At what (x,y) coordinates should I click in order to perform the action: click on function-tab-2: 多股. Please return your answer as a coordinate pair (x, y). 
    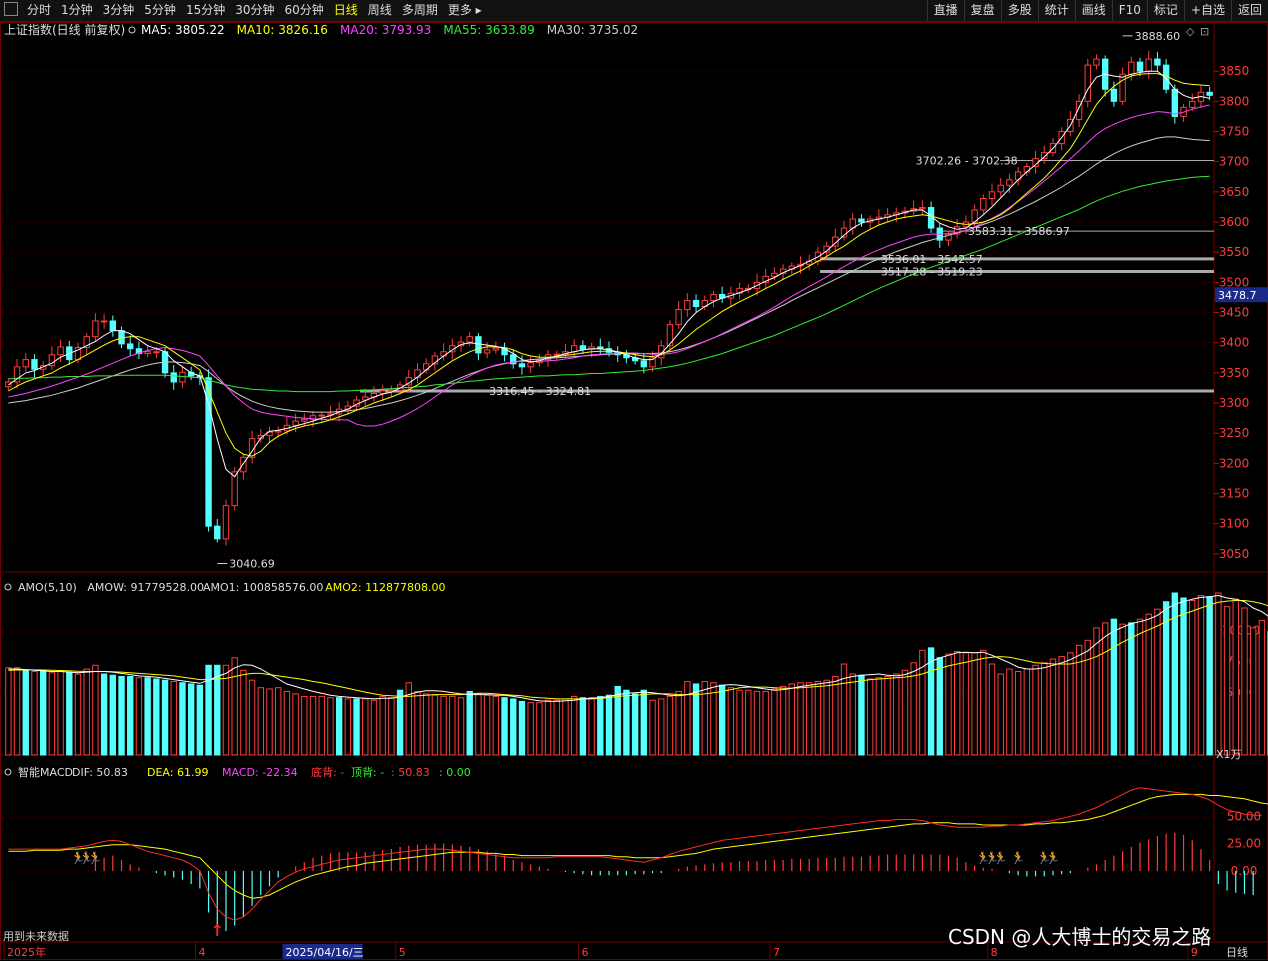
    Looking at the image, I should click on (1019, 10).